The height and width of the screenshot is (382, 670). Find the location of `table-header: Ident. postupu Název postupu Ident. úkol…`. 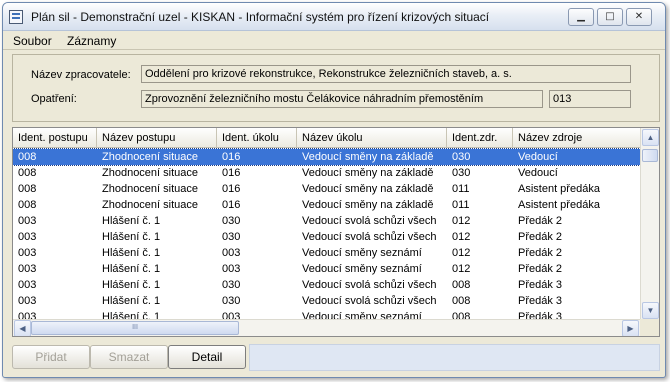

table-header: Ident. postupu Název postupu Ident. úkol… is located at coordinates (326, 138).